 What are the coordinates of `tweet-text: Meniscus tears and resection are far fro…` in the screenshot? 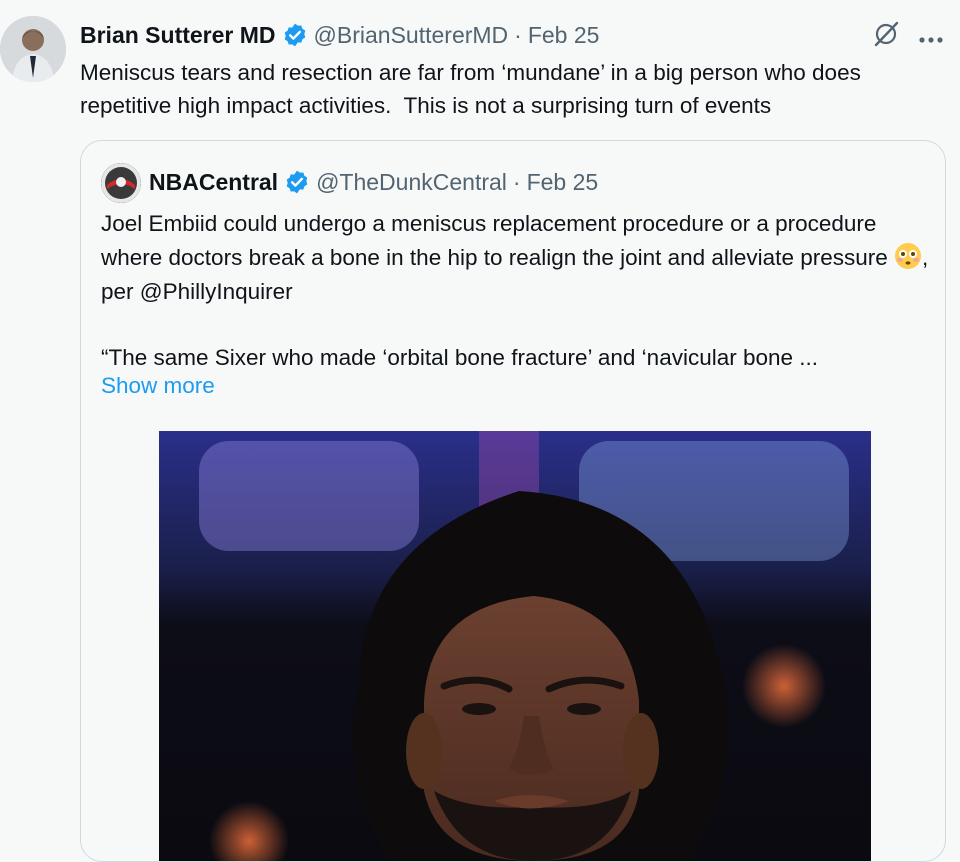 It's located at (474, 89).